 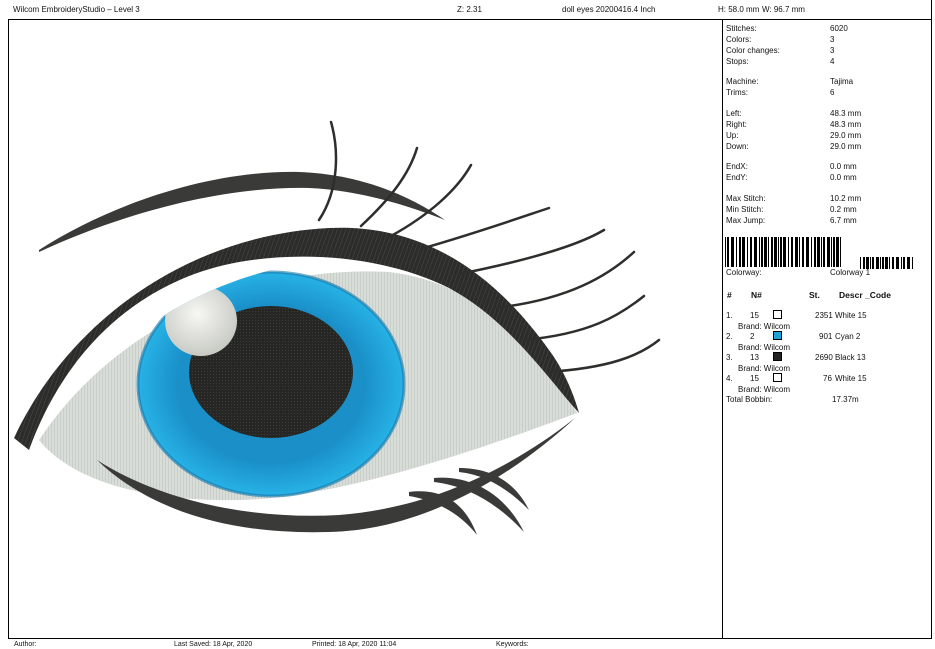 I want to click on stat-machine: Machine: Tajima, so click(x=790, y=81).